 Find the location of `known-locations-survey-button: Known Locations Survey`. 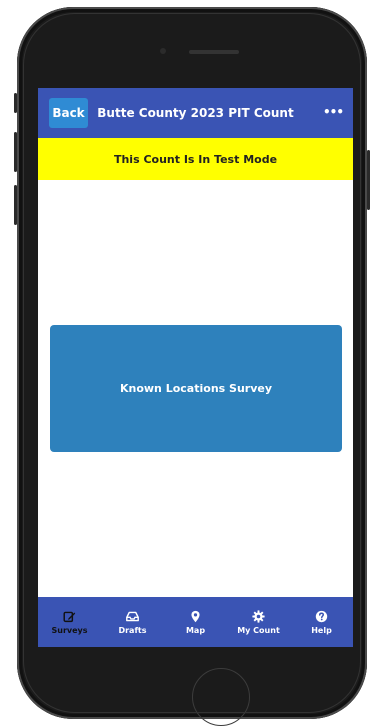

known-locations-survey-button: Known Locations Survey is located at coordinates (196, 388).